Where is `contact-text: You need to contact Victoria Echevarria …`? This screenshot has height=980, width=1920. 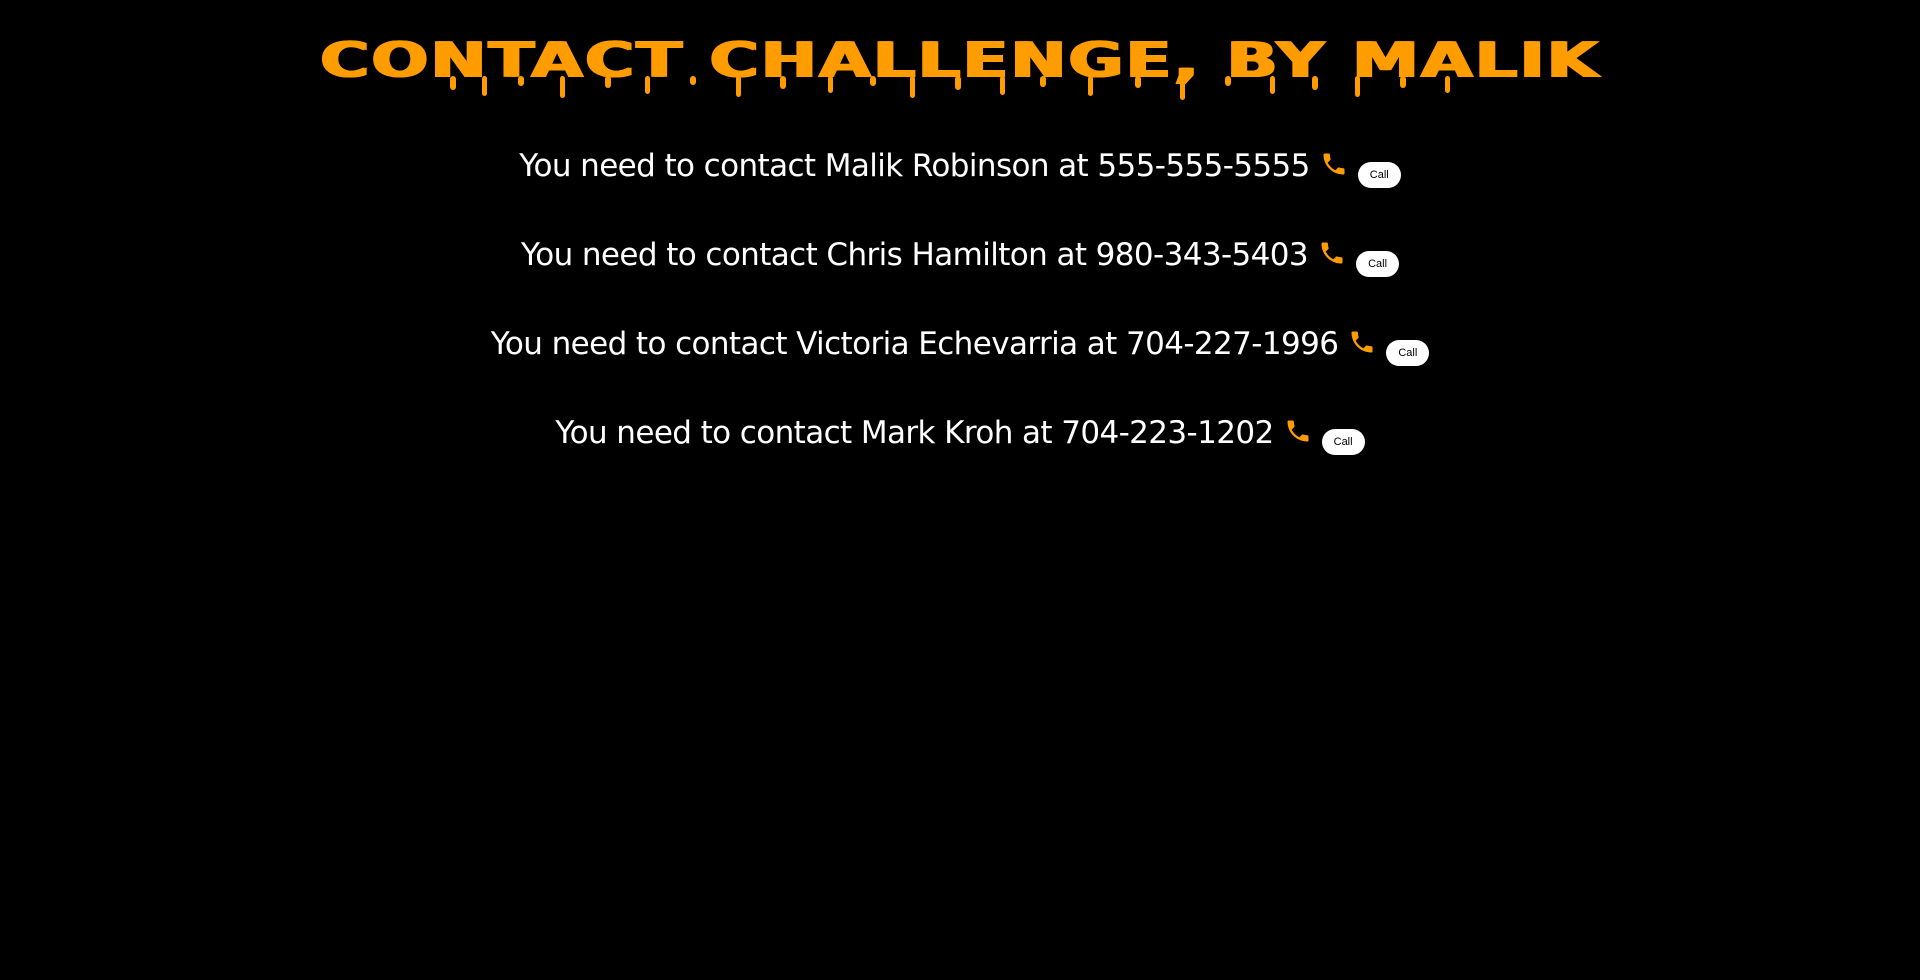
contact-text: You need to contact Victoria Echevarria … is located at coordinates (914, 344).